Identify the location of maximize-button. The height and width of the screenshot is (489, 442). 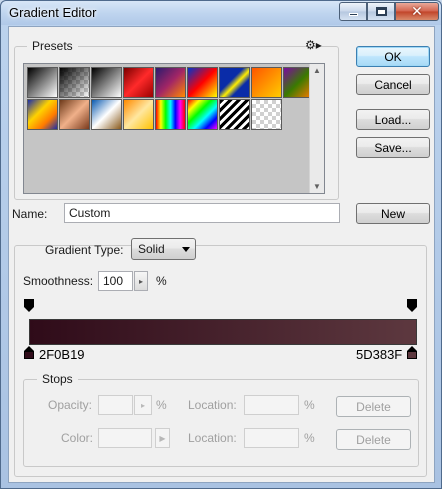
(381, 11).